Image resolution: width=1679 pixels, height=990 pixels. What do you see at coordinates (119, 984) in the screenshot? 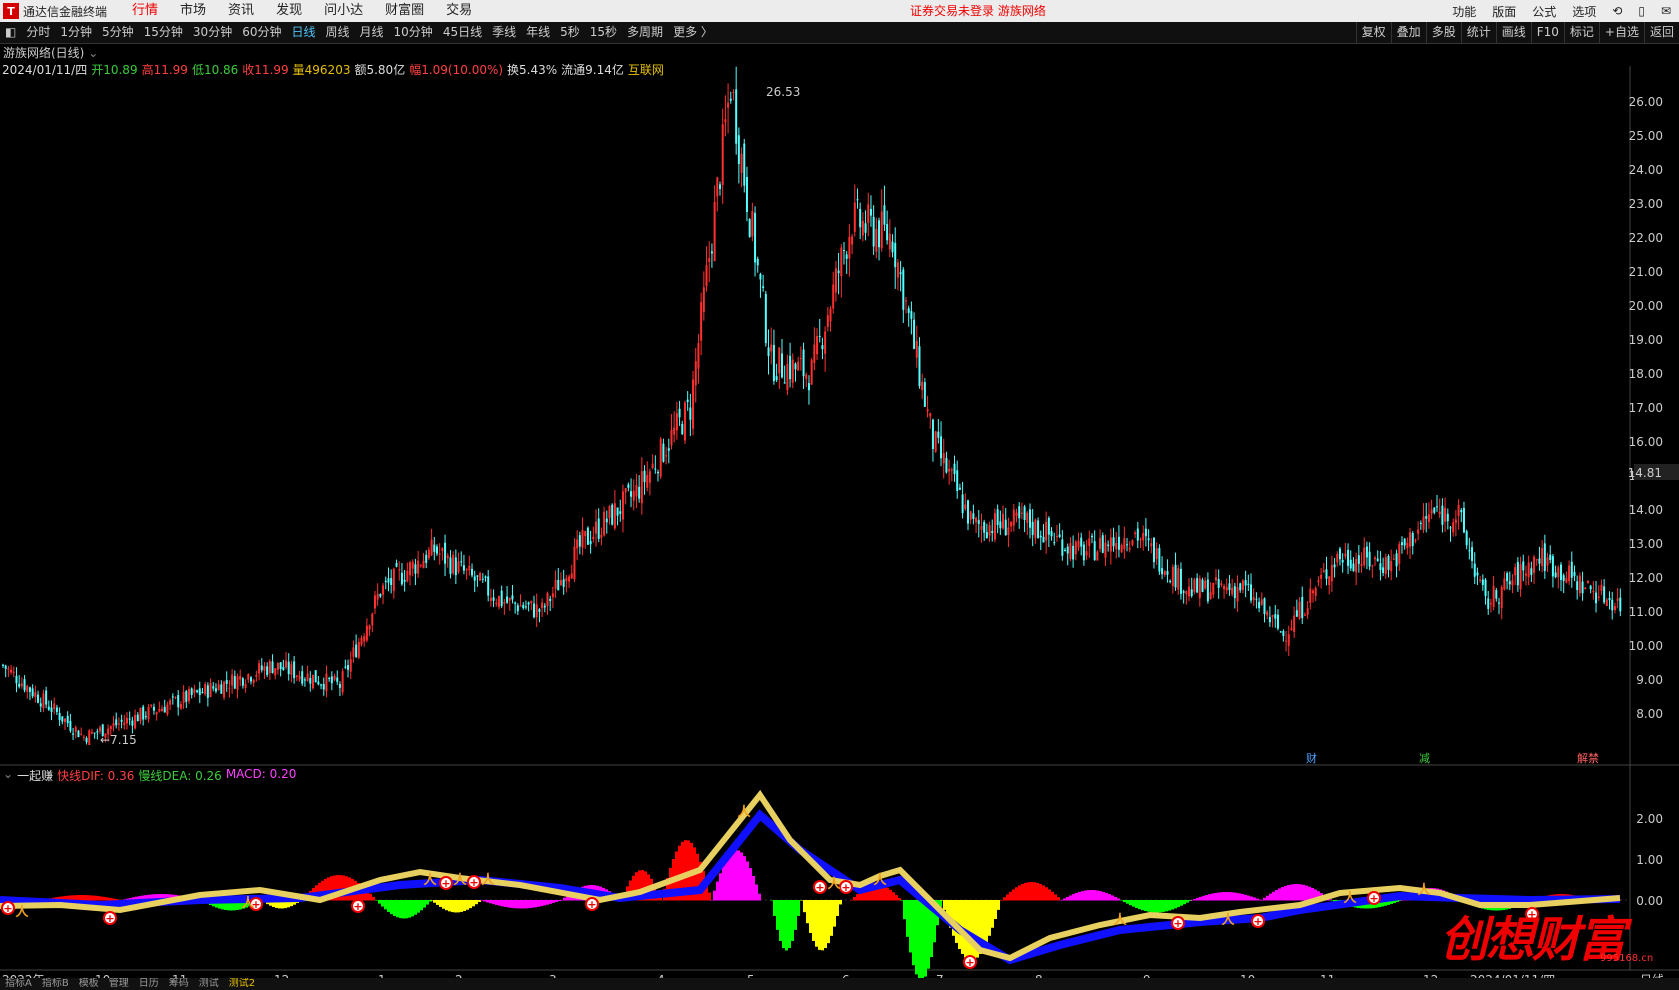
I see `bottom-tab: 管理` at bounding box center [119, 984].